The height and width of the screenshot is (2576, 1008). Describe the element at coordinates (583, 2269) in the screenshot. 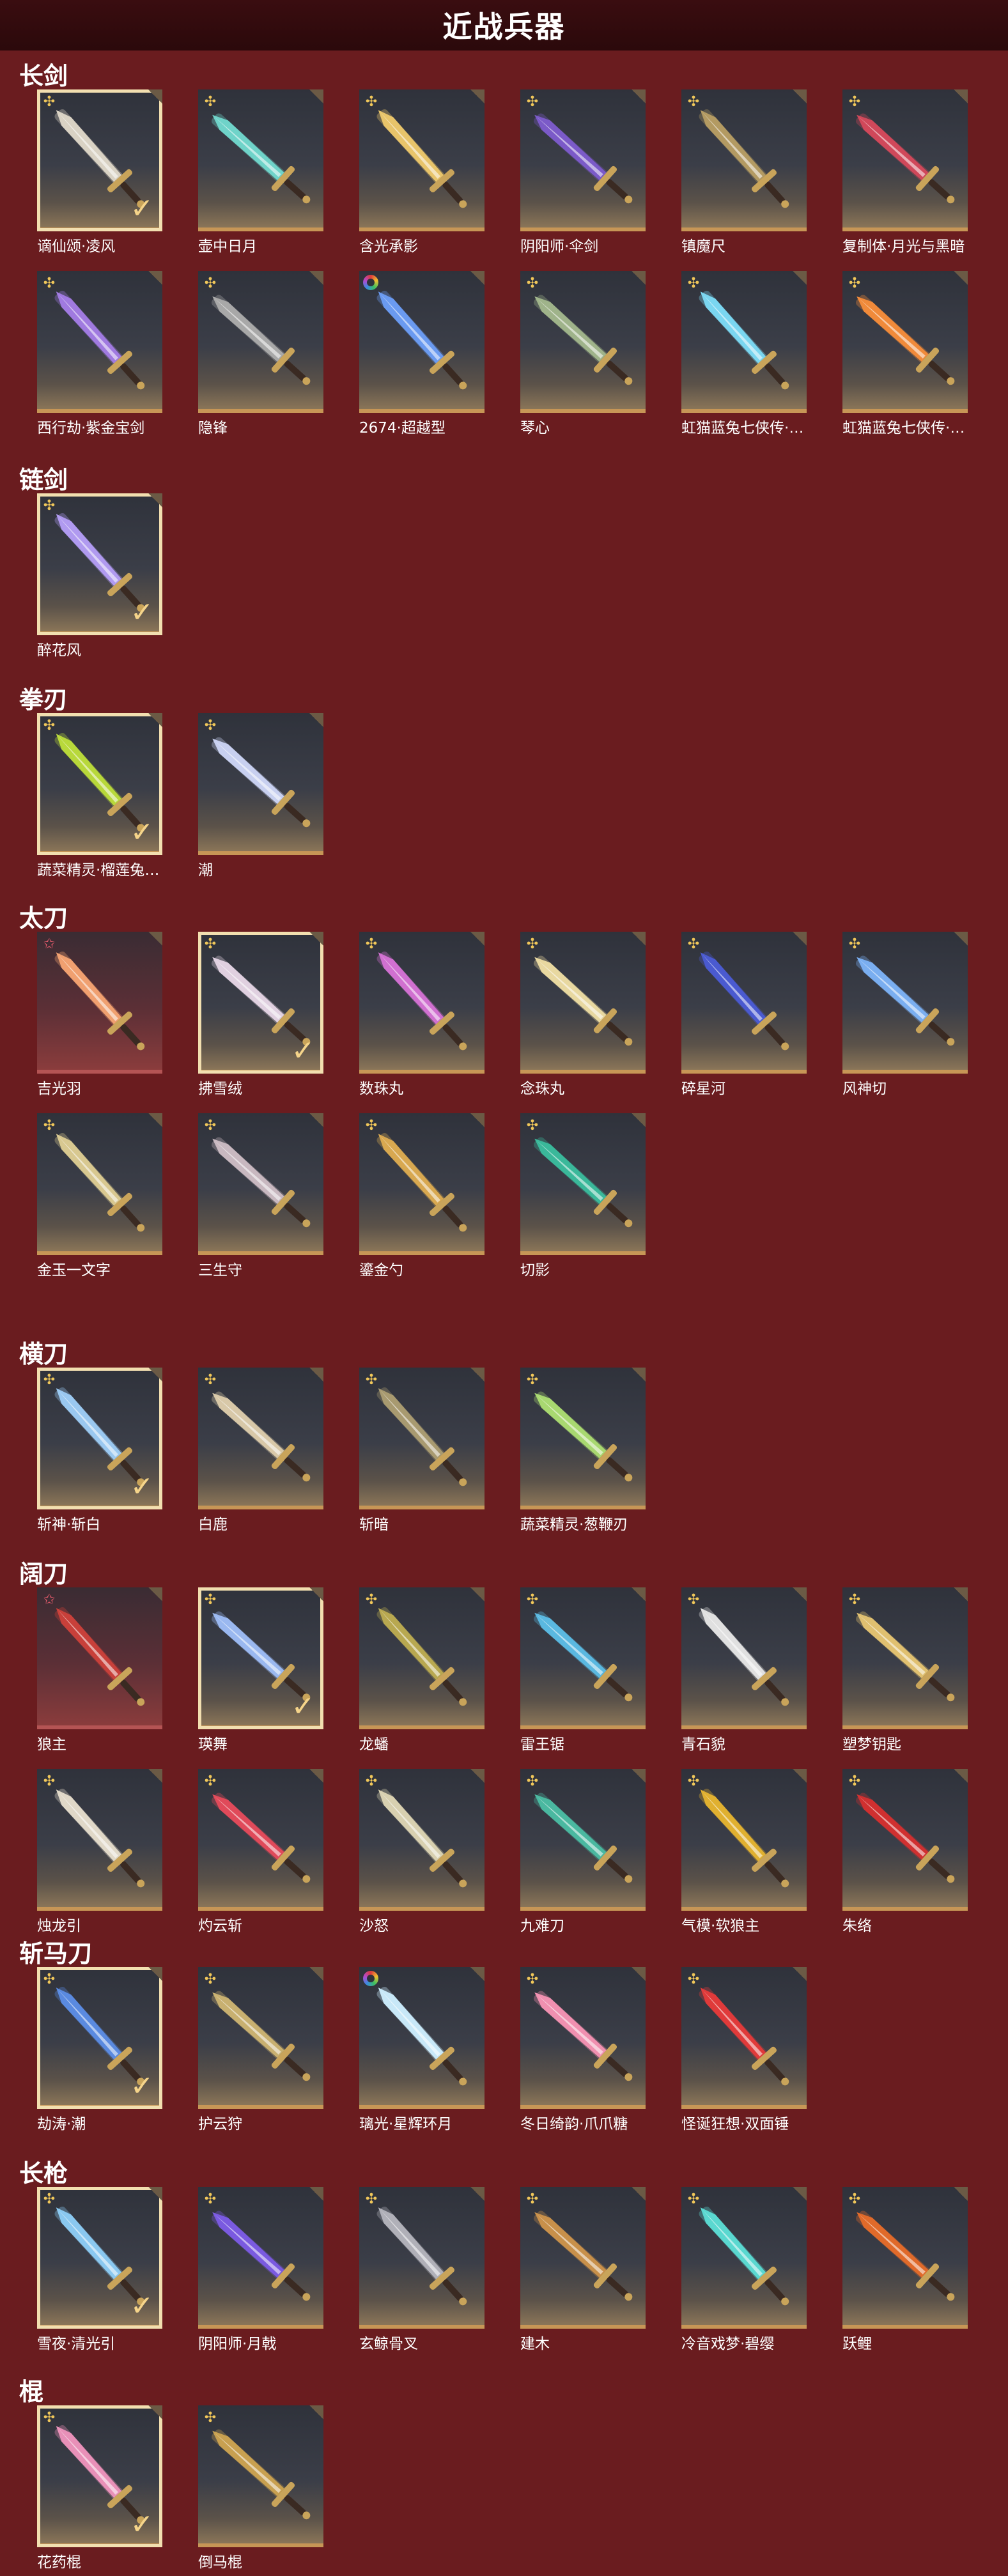

I see `weapon-card: ✣ 建木` at that location.